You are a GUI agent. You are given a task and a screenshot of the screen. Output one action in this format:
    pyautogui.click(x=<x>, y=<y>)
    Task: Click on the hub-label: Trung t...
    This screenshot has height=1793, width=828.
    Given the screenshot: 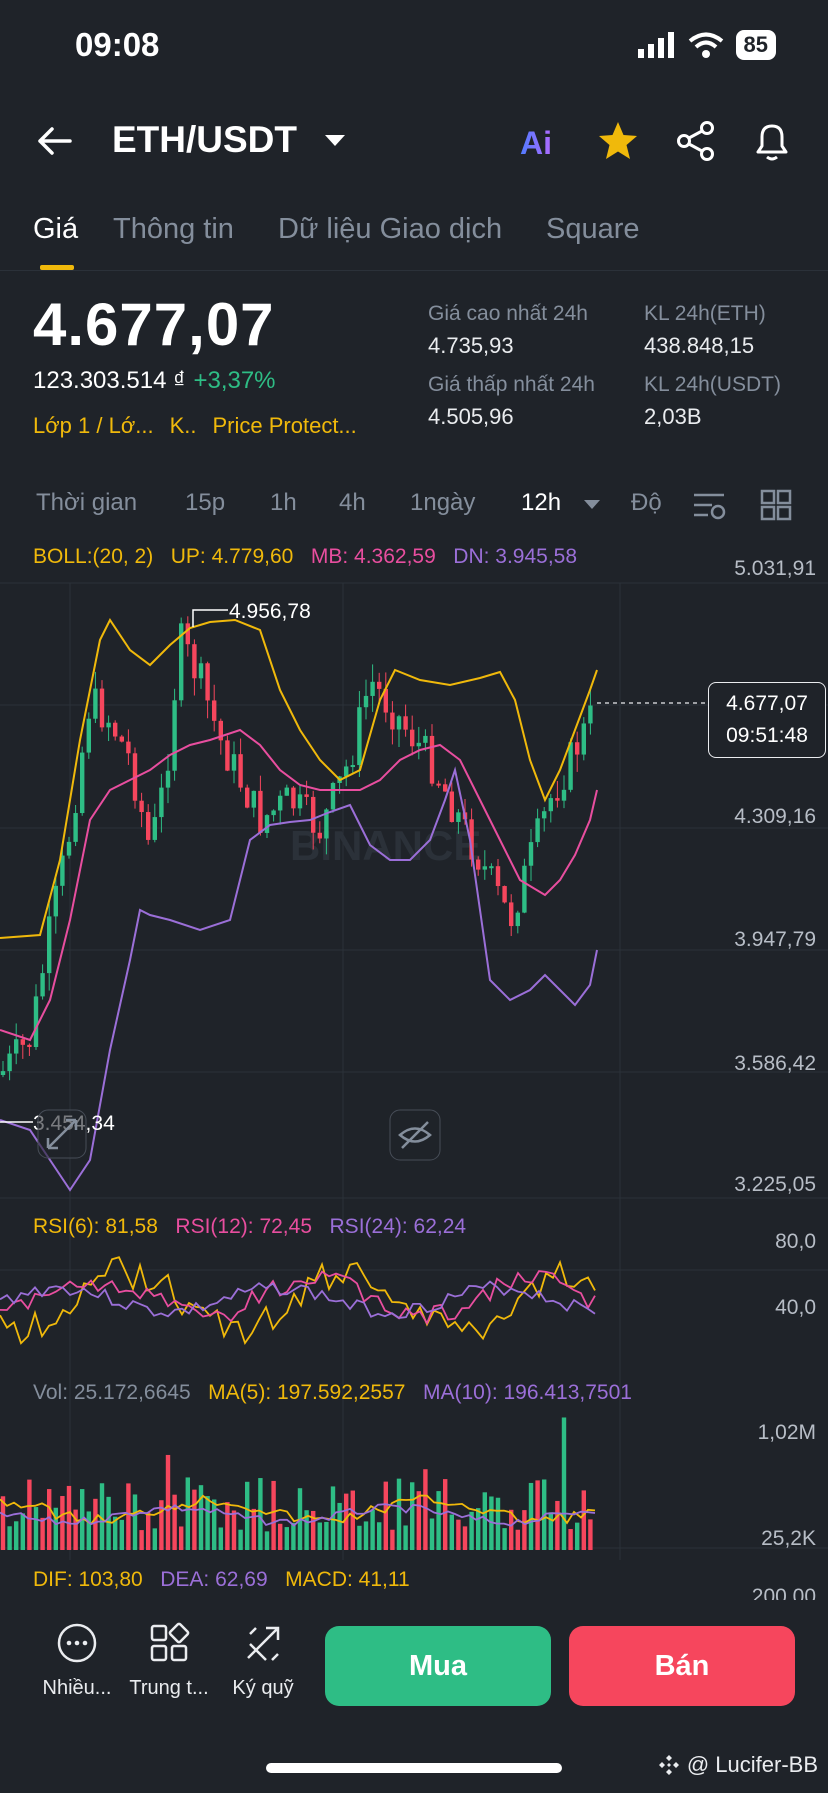 What is the action you would take?
    pyautogui.click(x=169, y=1688)
    